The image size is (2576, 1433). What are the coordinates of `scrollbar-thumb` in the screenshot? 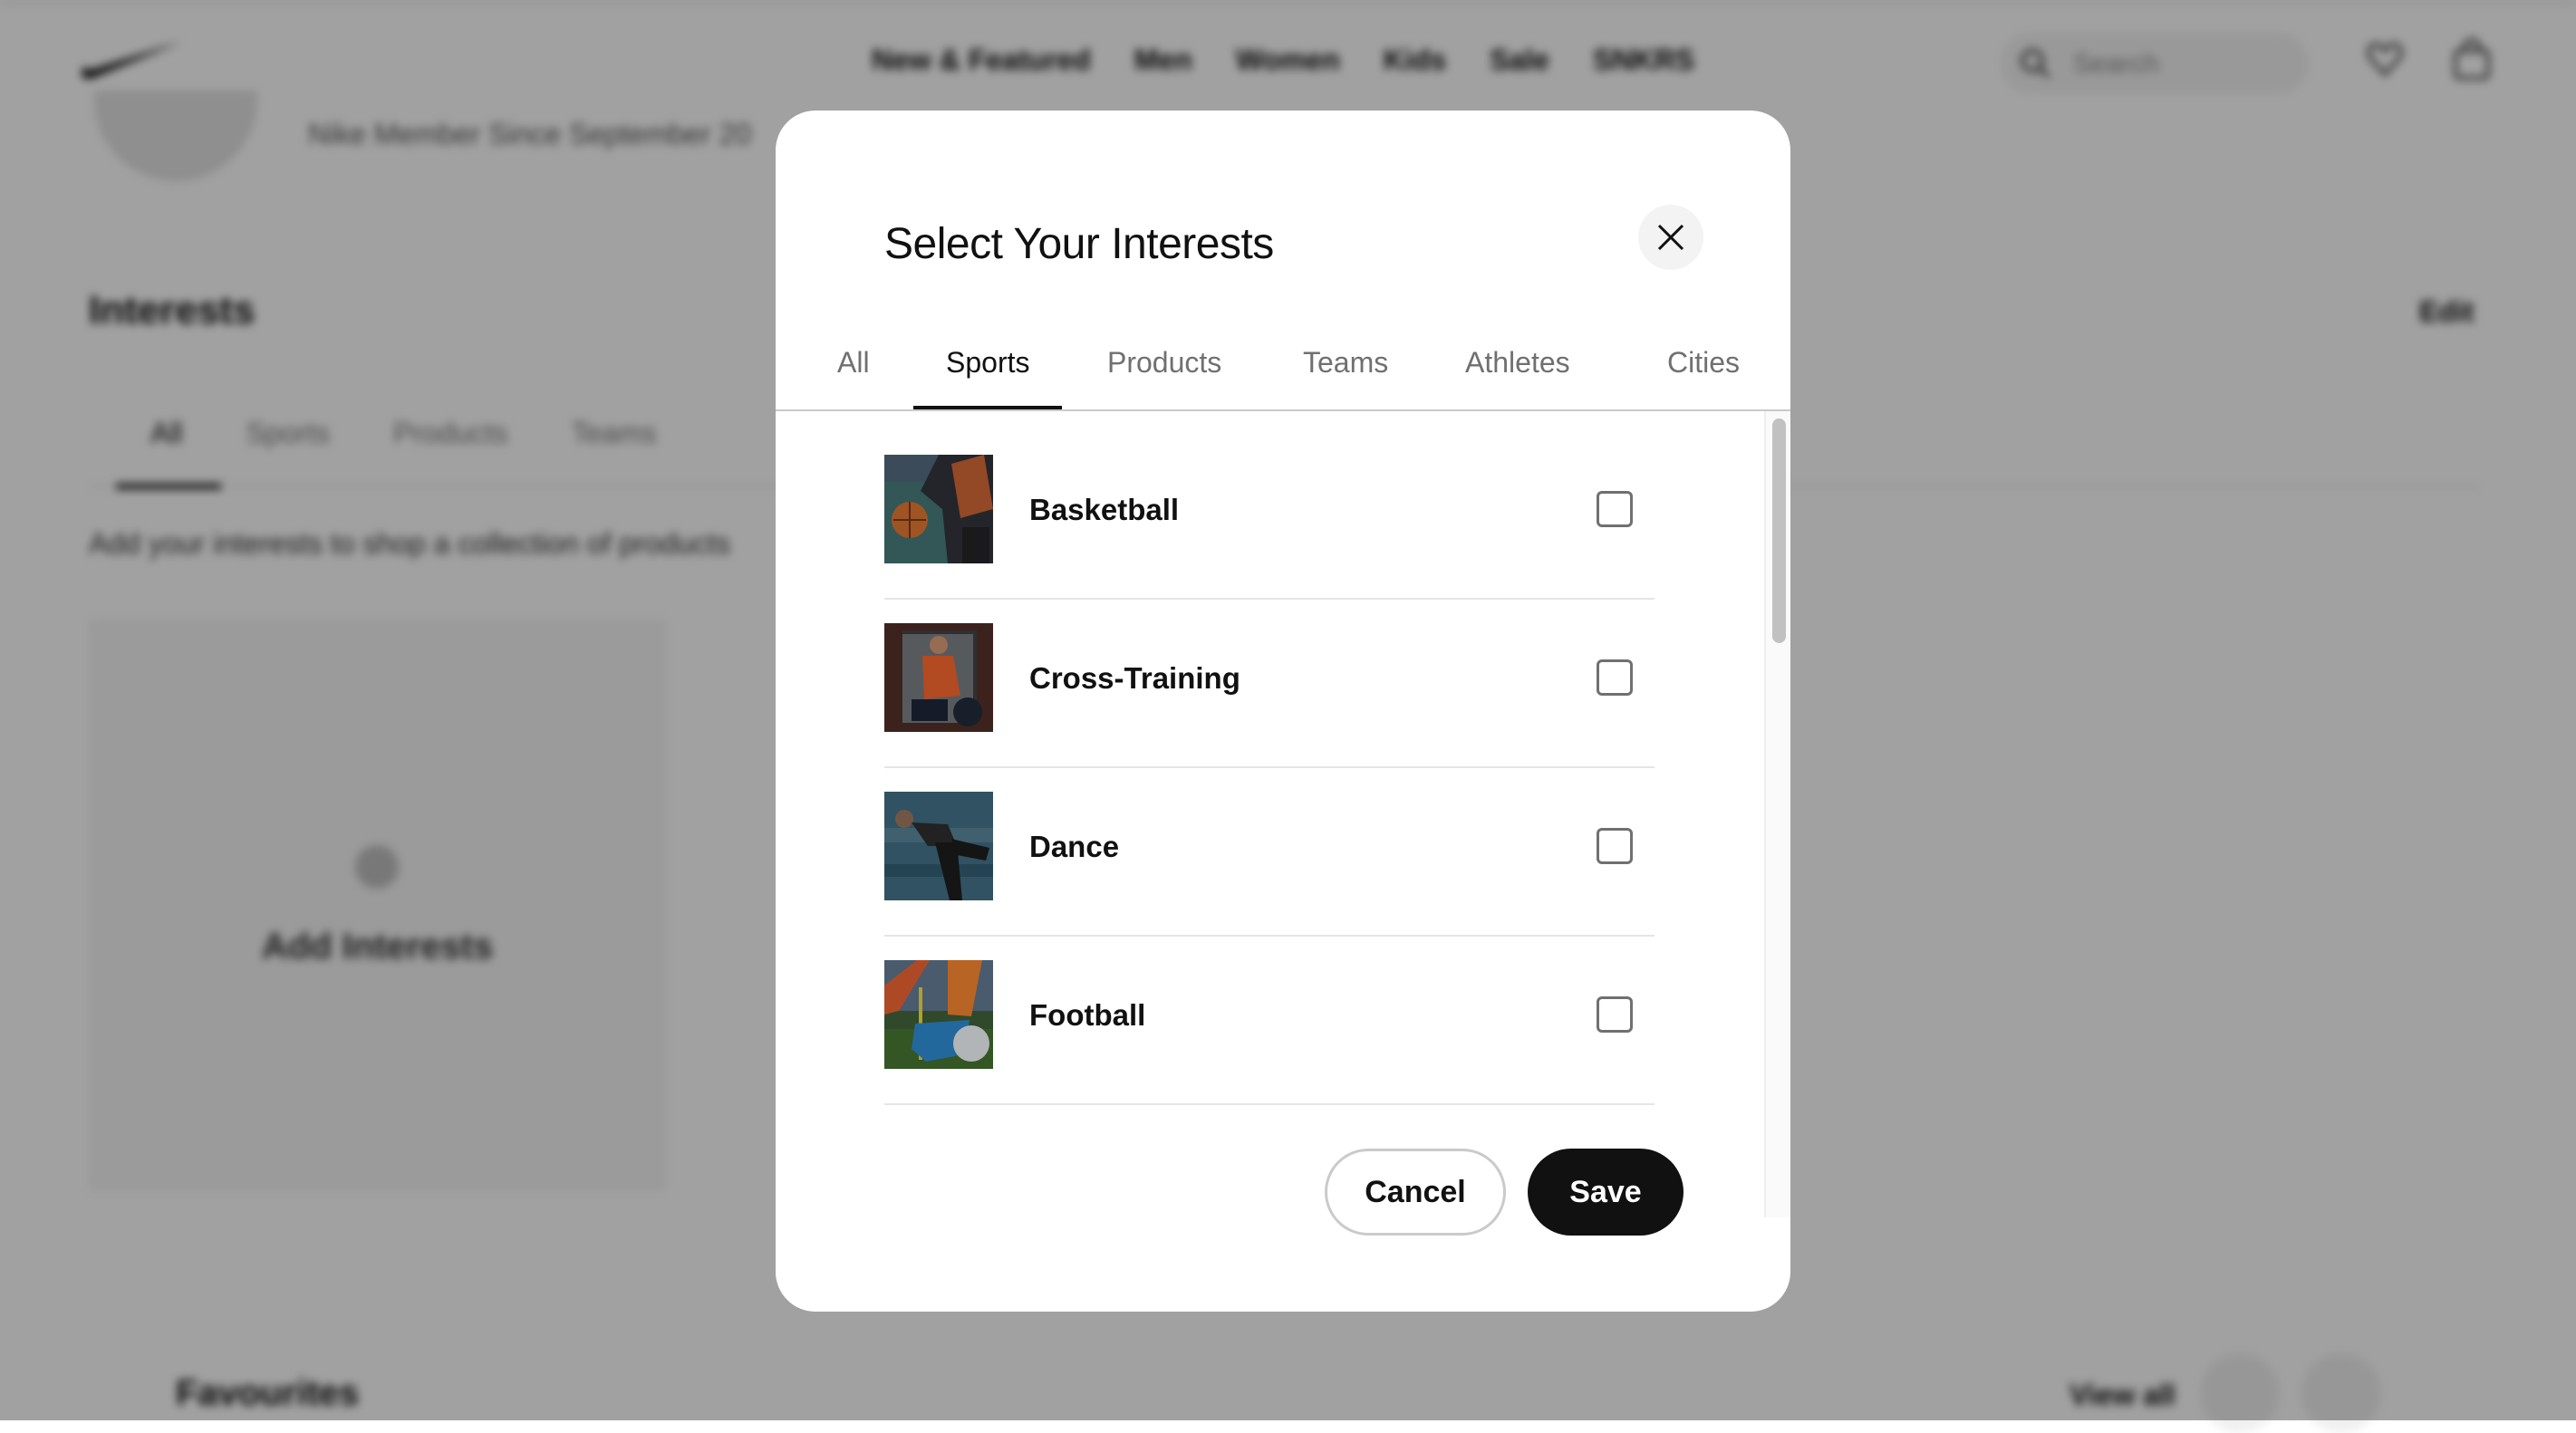 It's located at (1779, 531).